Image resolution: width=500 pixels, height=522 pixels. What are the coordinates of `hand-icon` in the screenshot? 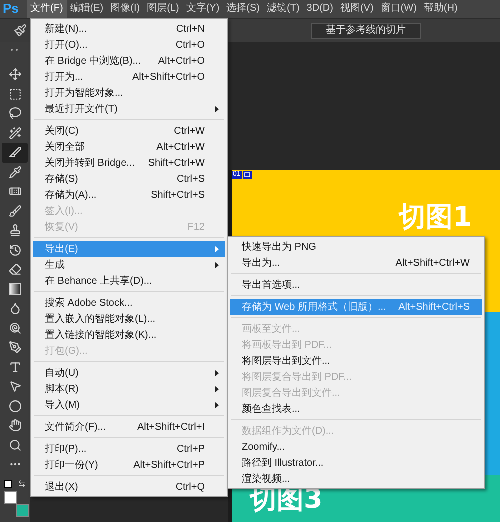 It's located at (15, 425).